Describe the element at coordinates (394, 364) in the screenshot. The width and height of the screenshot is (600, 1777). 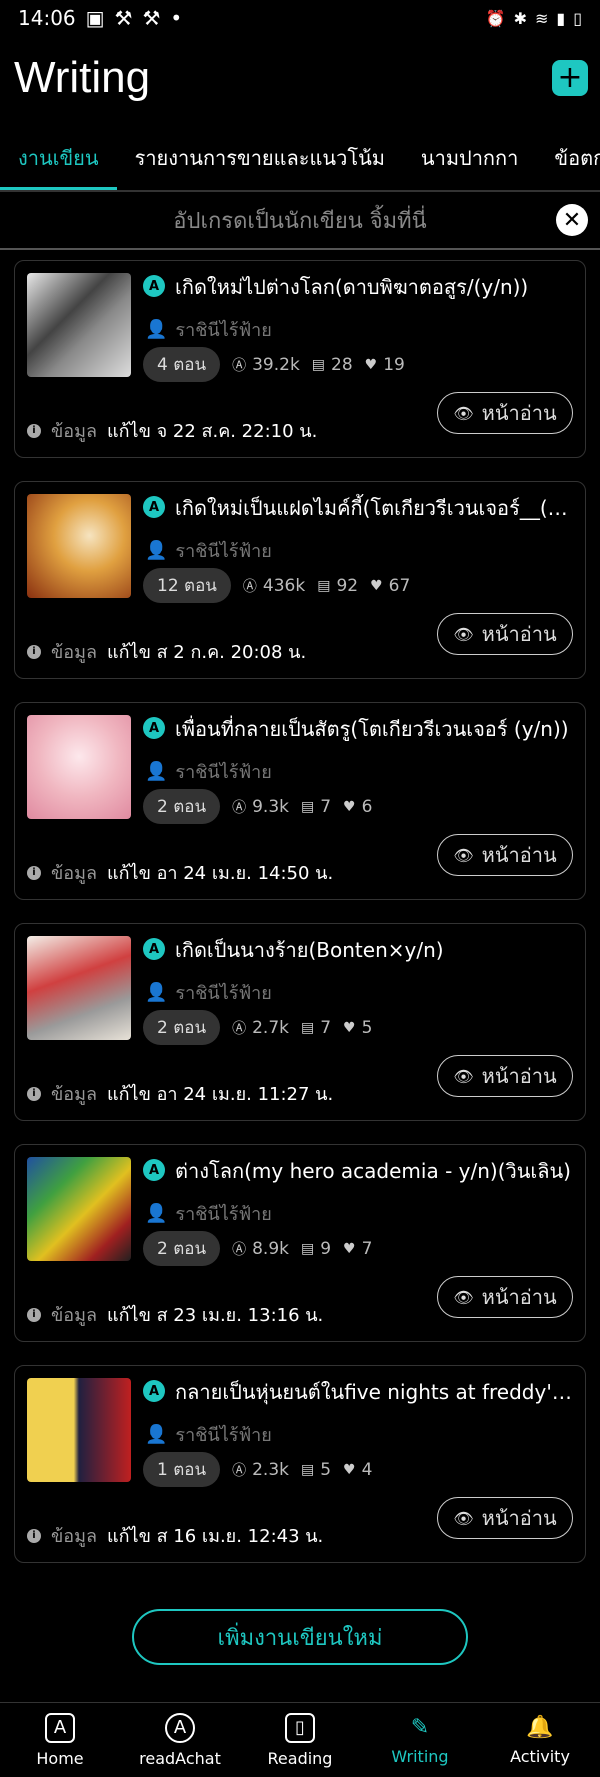
I see `like-count: 19` at that location.